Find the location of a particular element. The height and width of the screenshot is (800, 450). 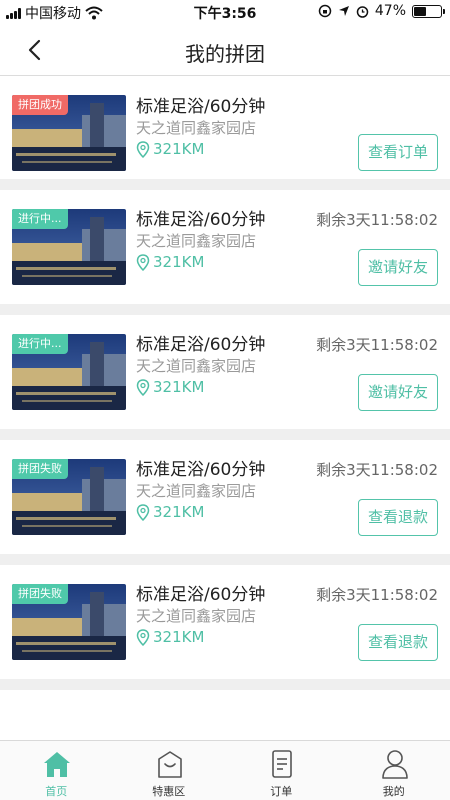

tab-orders: 订单 is located at coordinates (281, 770).